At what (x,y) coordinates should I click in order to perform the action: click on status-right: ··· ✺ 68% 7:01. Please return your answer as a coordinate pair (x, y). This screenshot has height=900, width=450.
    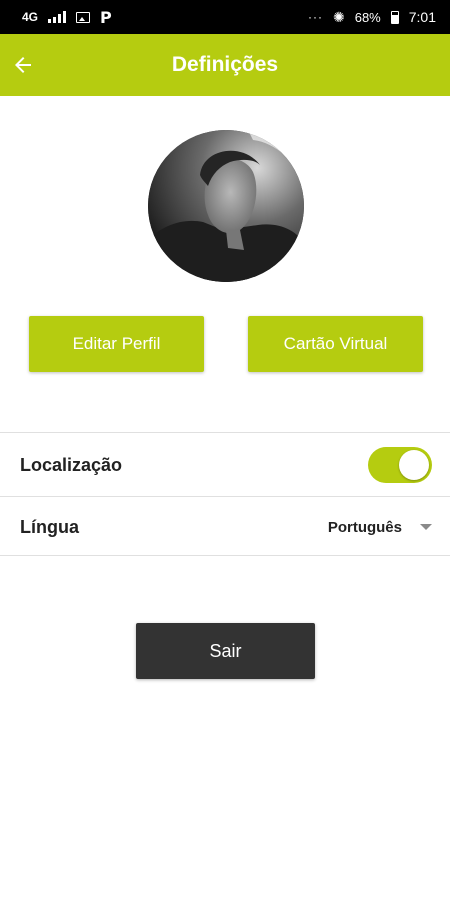
    Looking at the image, I should click on (372, 17).